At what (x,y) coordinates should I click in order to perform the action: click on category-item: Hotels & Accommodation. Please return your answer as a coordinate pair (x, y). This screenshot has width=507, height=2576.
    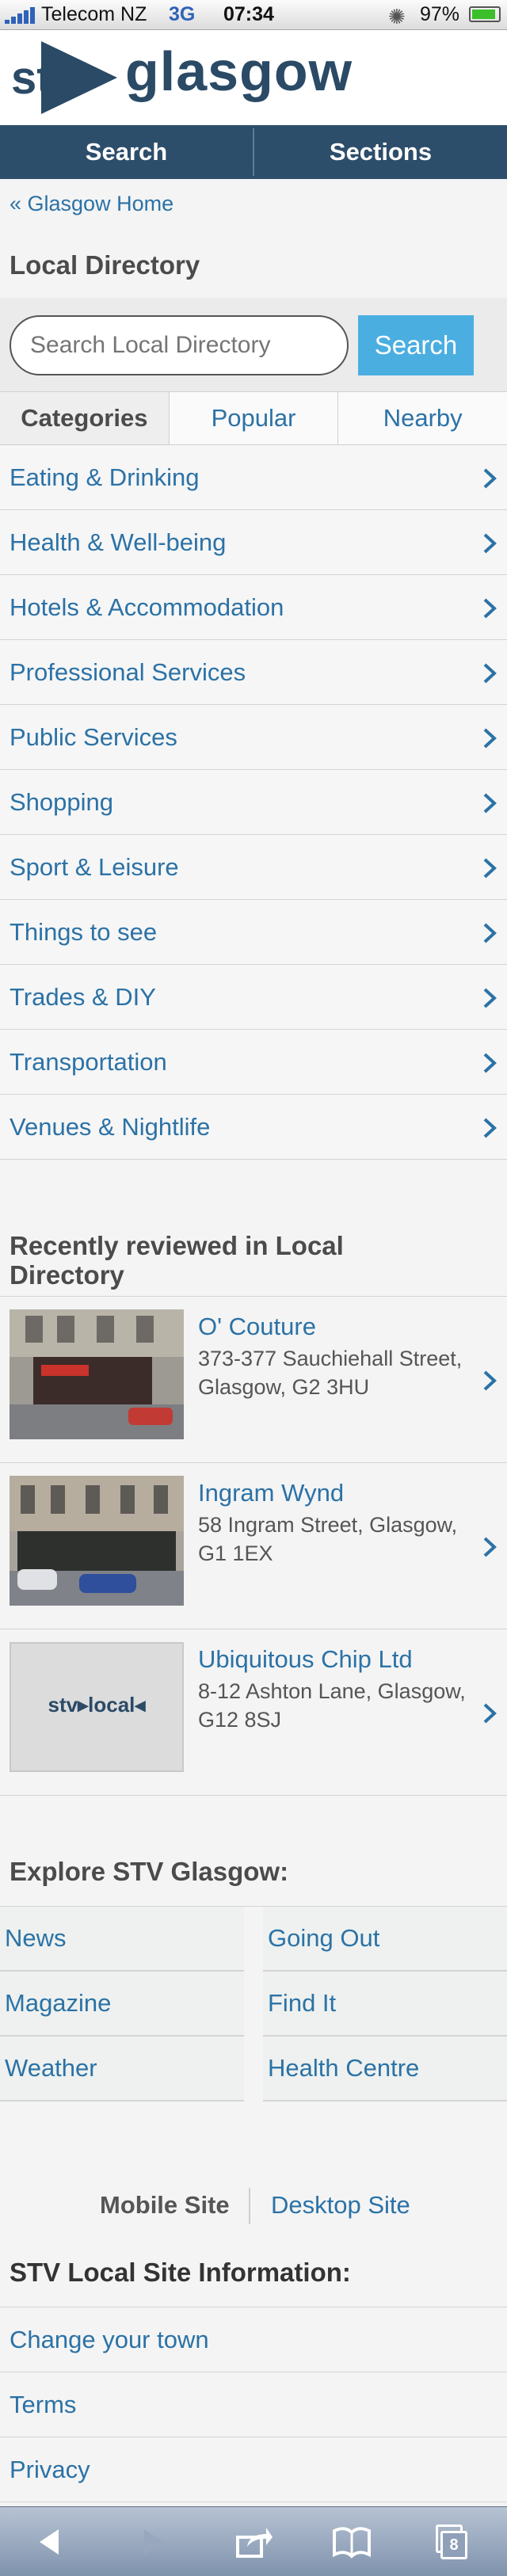
    Looking at the image, I should click on (253, 608).